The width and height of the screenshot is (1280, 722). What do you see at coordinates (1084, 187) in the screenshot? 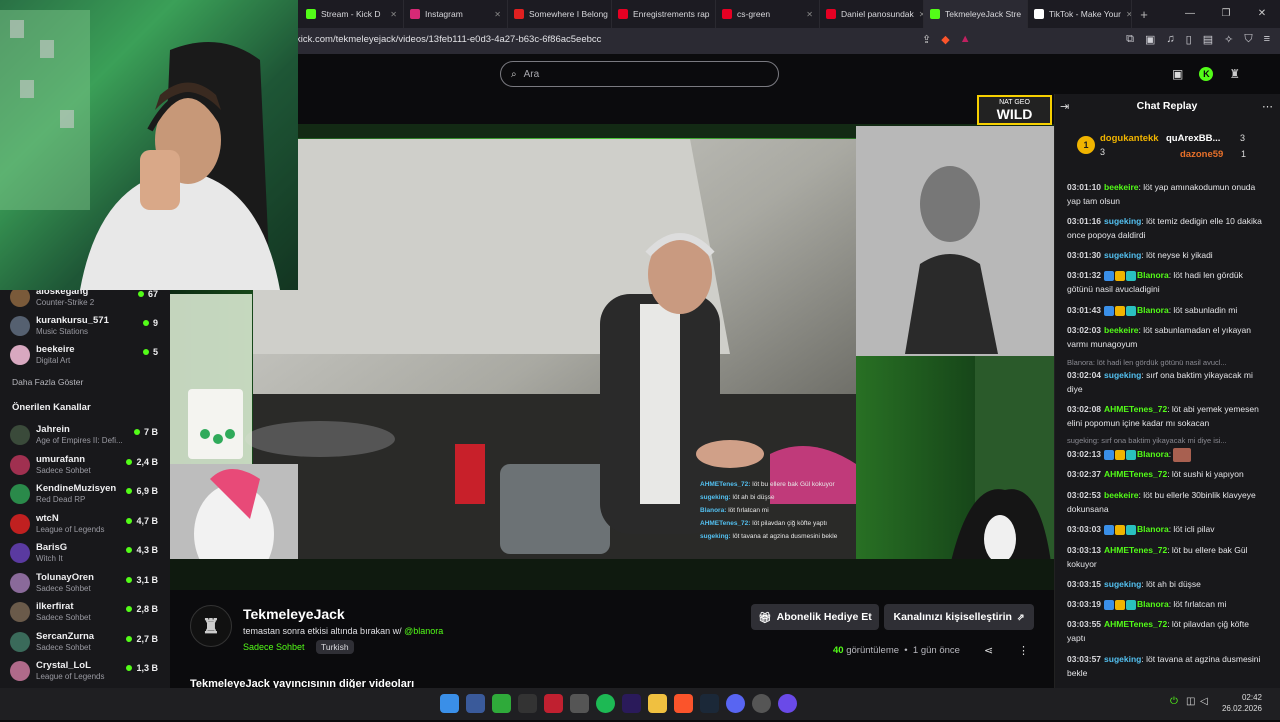
I see `chat-timestamp: 03:01:10` at bounding box center [1084, 187].